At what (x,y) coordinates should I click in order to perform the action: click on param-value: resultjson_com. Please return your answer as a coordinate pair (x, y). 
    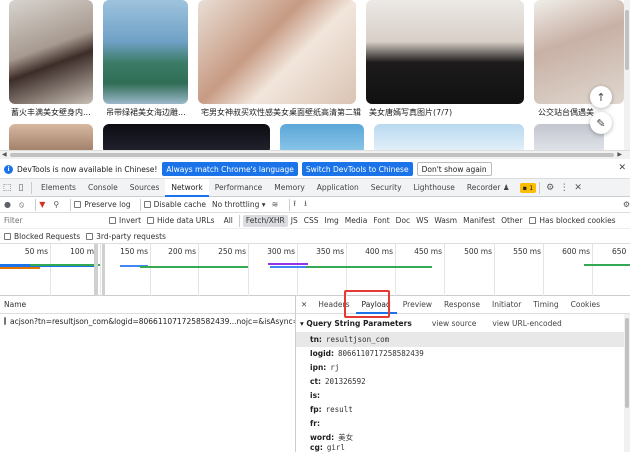
    Looking at the image, I should click on (357, 339).